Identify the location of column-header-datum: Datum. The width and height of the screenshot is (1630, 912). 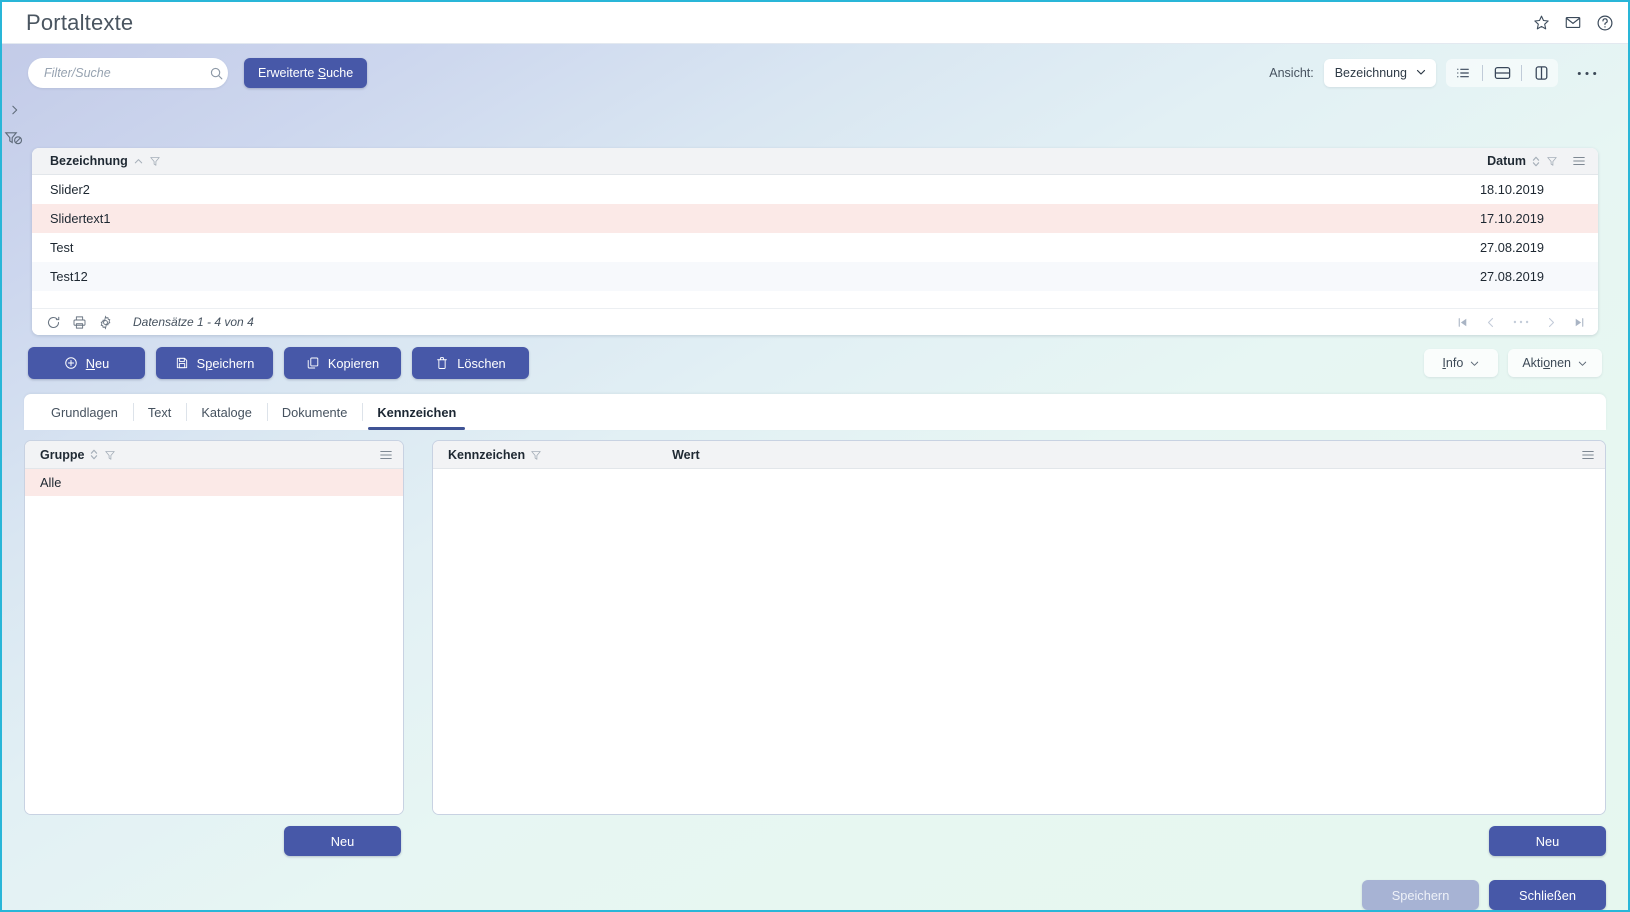
(1522, 161).